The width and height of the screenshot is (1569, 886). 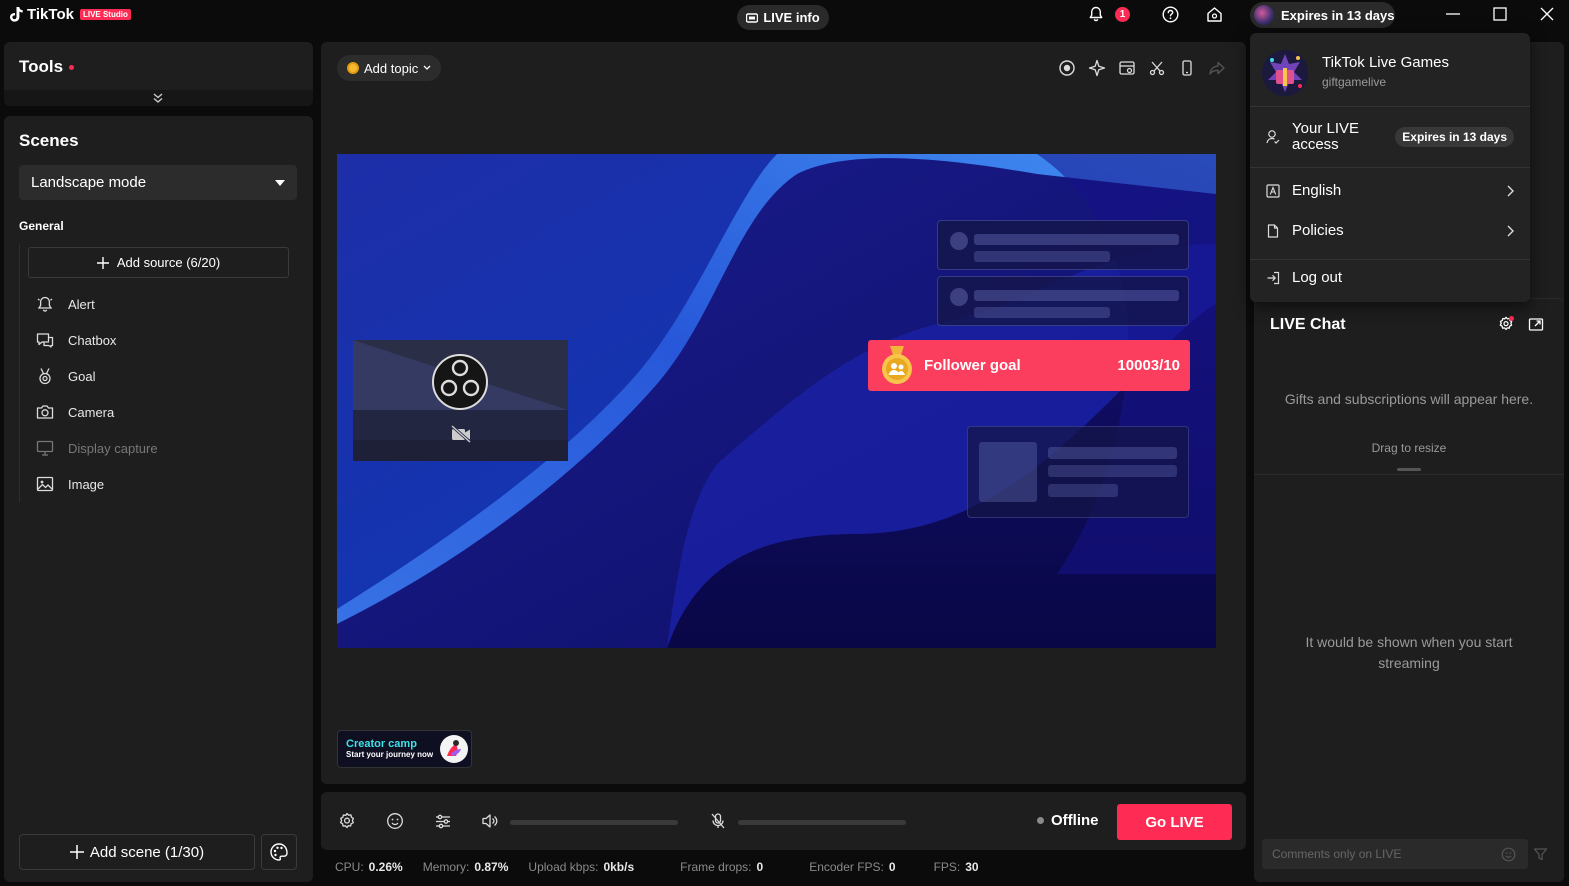 I want to click on popout-icon, so click(x=1536, y=324).